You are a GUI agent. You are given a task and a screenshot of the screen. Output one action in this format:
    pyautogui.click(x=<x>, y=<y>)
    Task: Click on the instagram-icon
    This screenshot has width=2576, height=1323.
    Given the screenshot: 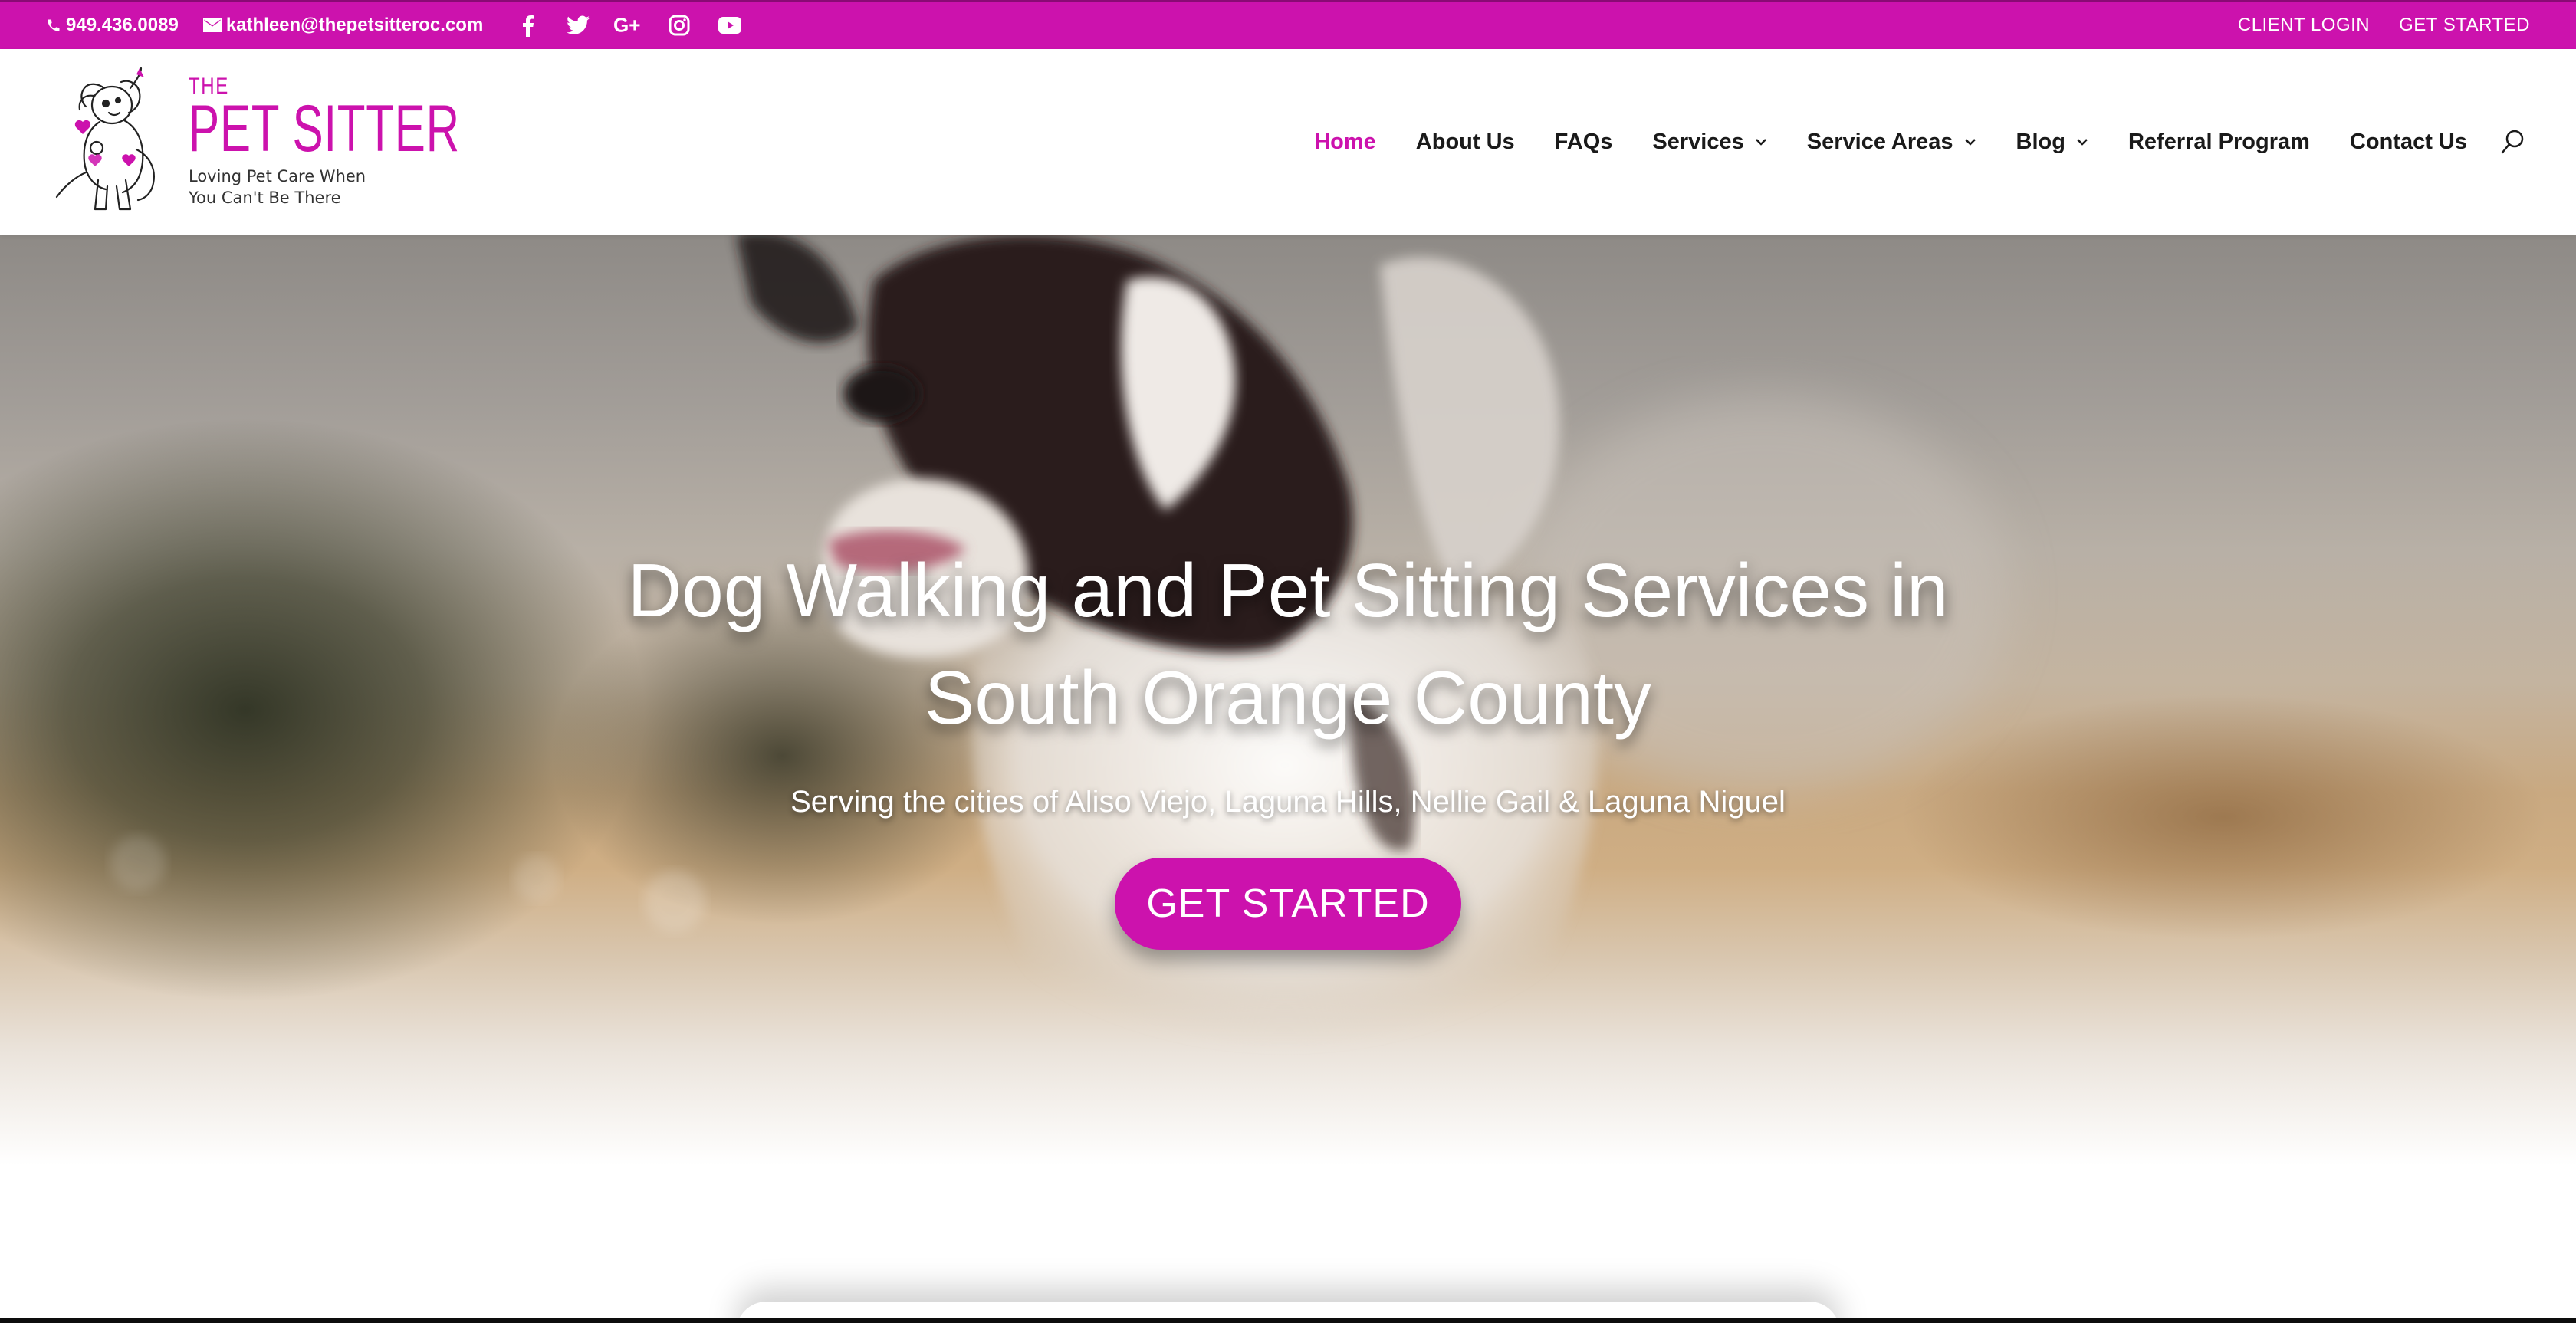 What is the action you would take?
    pyautogui.click(x=680, y=25)
    